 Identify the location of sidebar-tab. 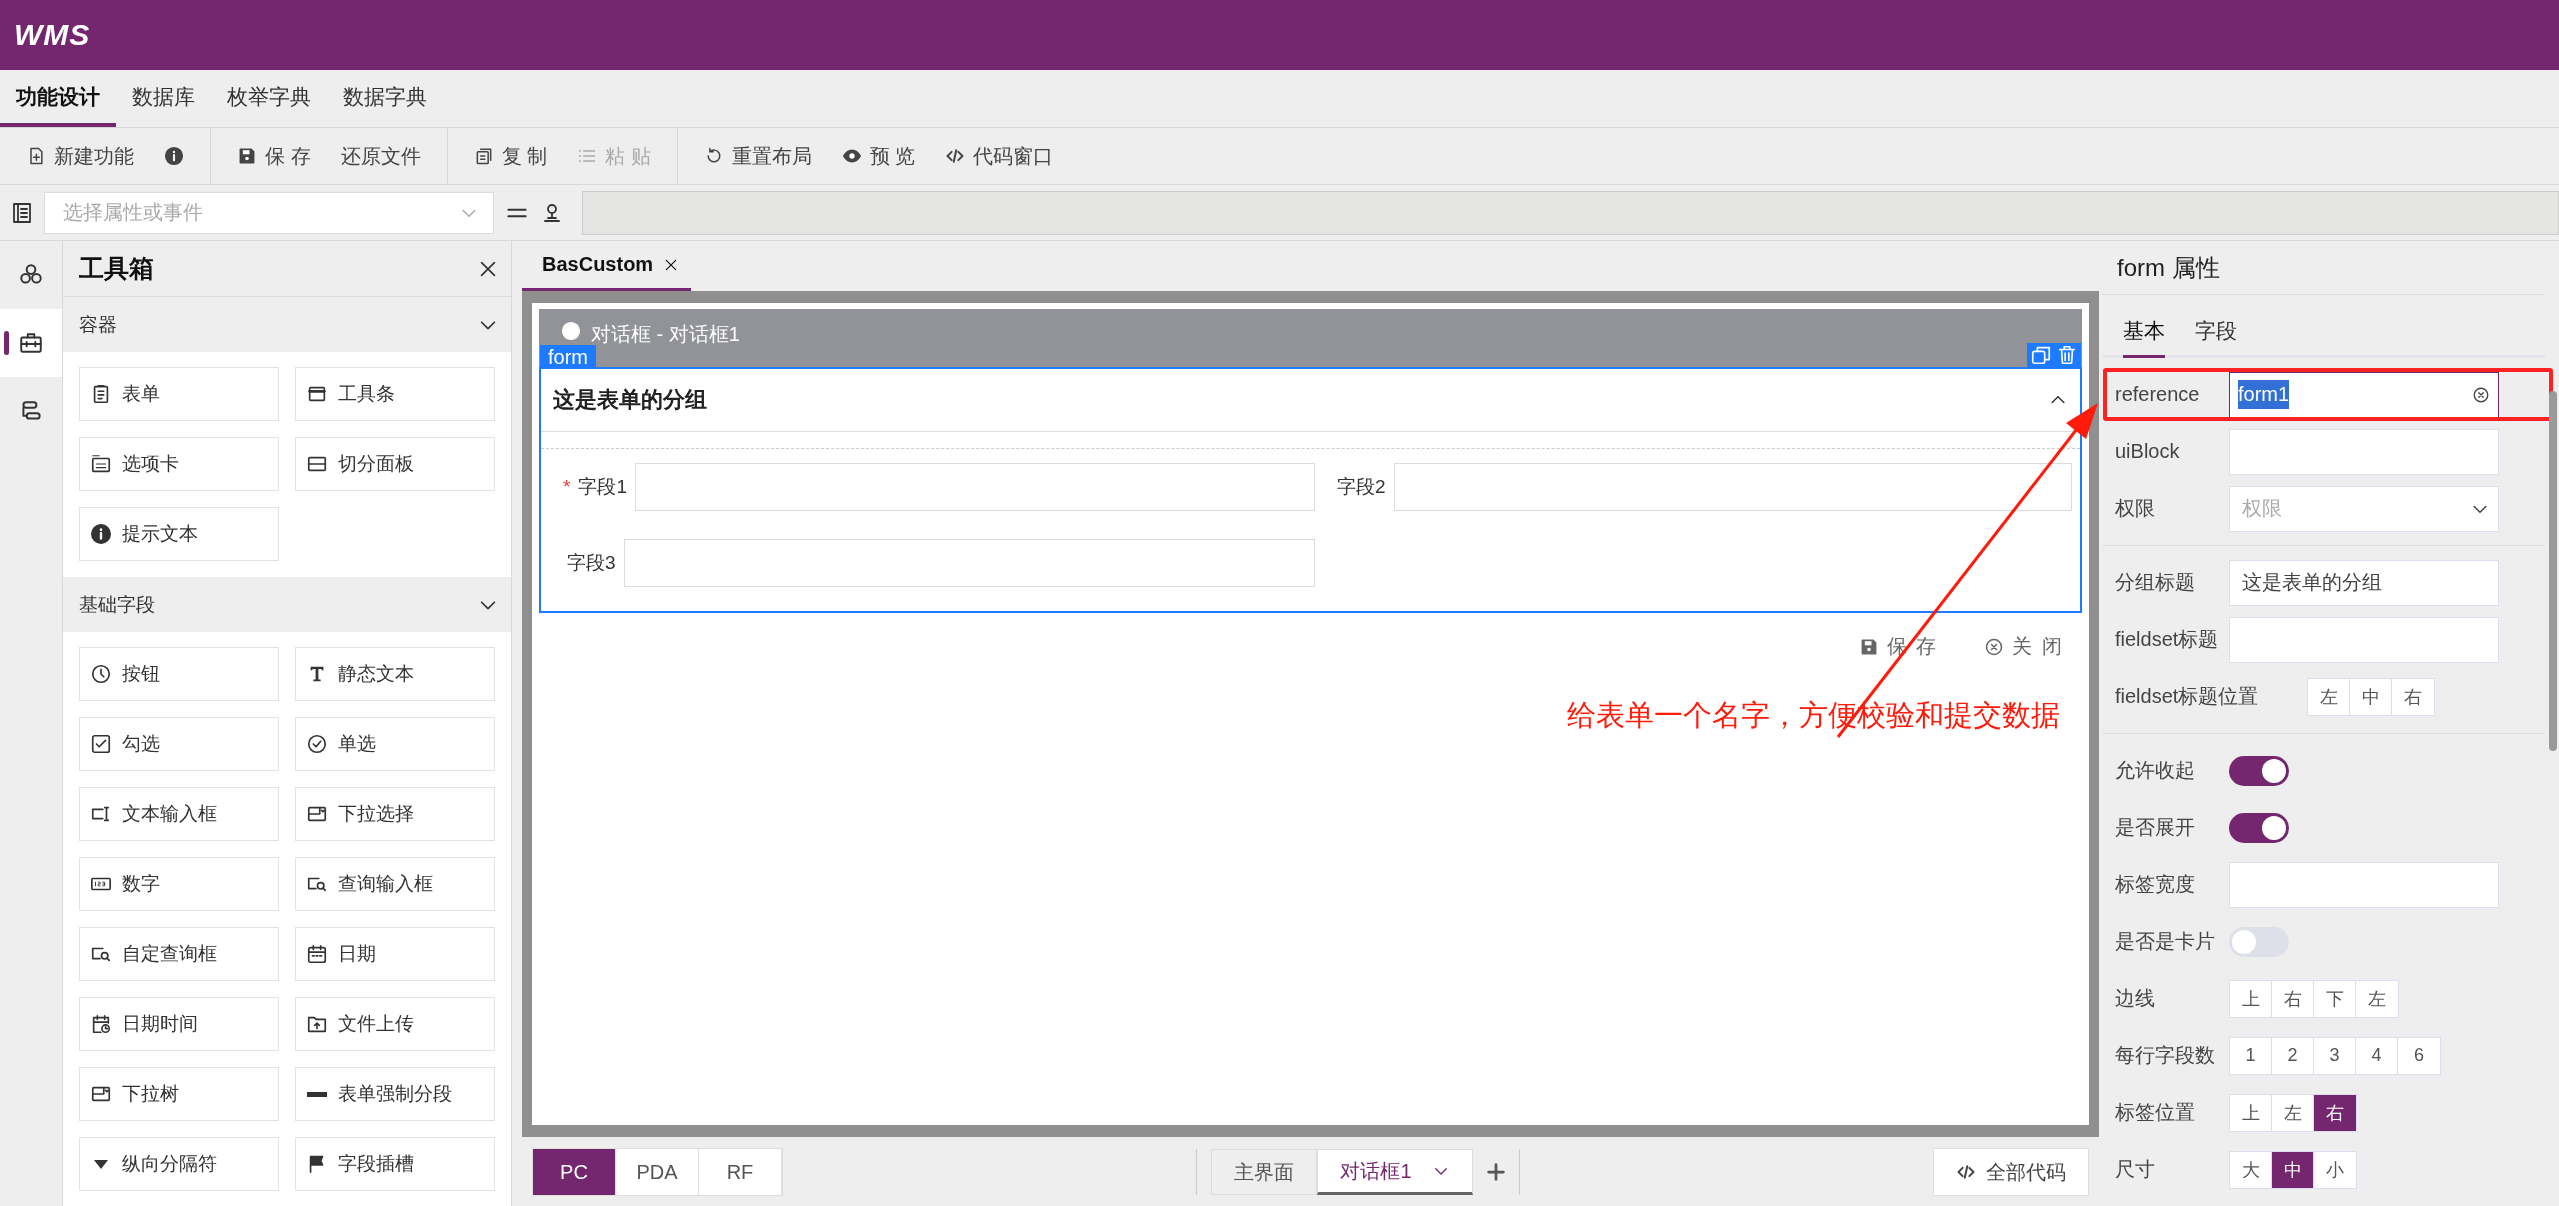
(31, 343).